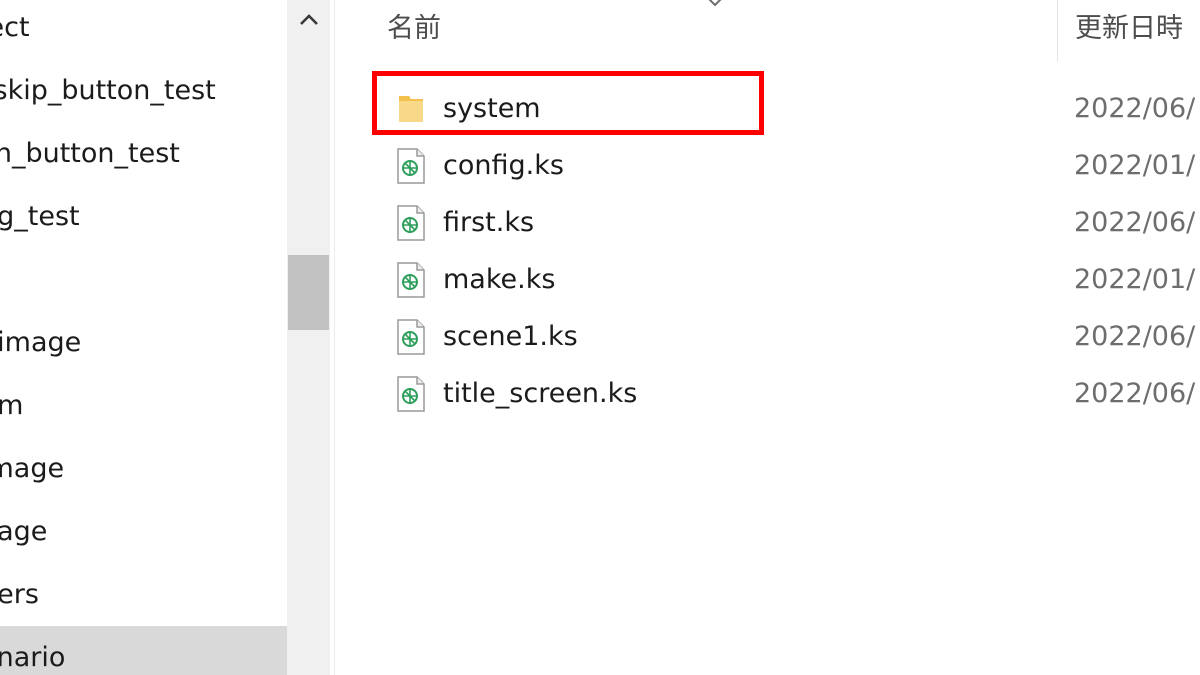 The height and width of the screenshot is (675, 1200). I want to click on nav-item-label: ch_button_test, so click(90, 153).